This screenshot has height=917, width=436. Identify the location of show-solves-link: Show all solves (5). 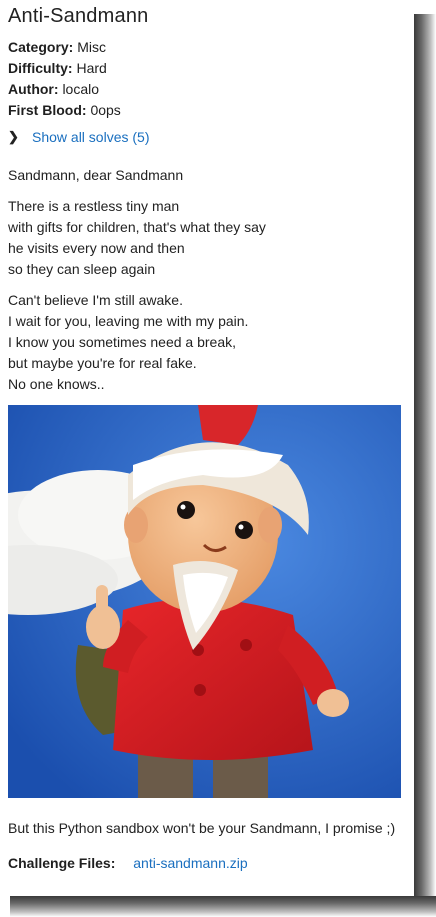
(91, 137).